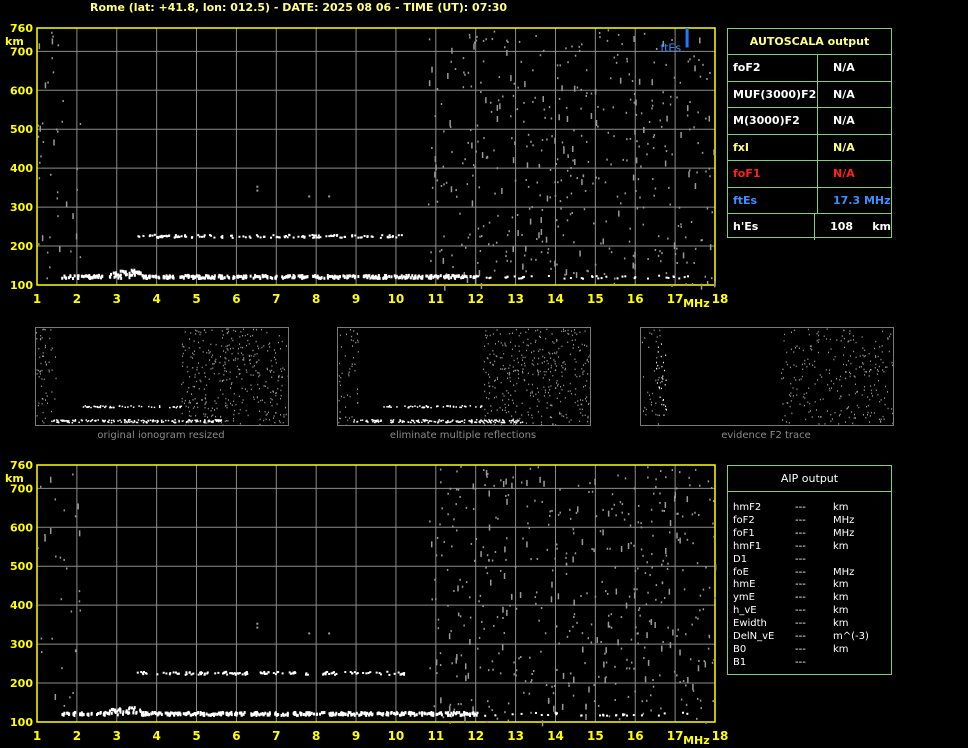  I want to click on x-tick-label: 9, so click(356, 299).